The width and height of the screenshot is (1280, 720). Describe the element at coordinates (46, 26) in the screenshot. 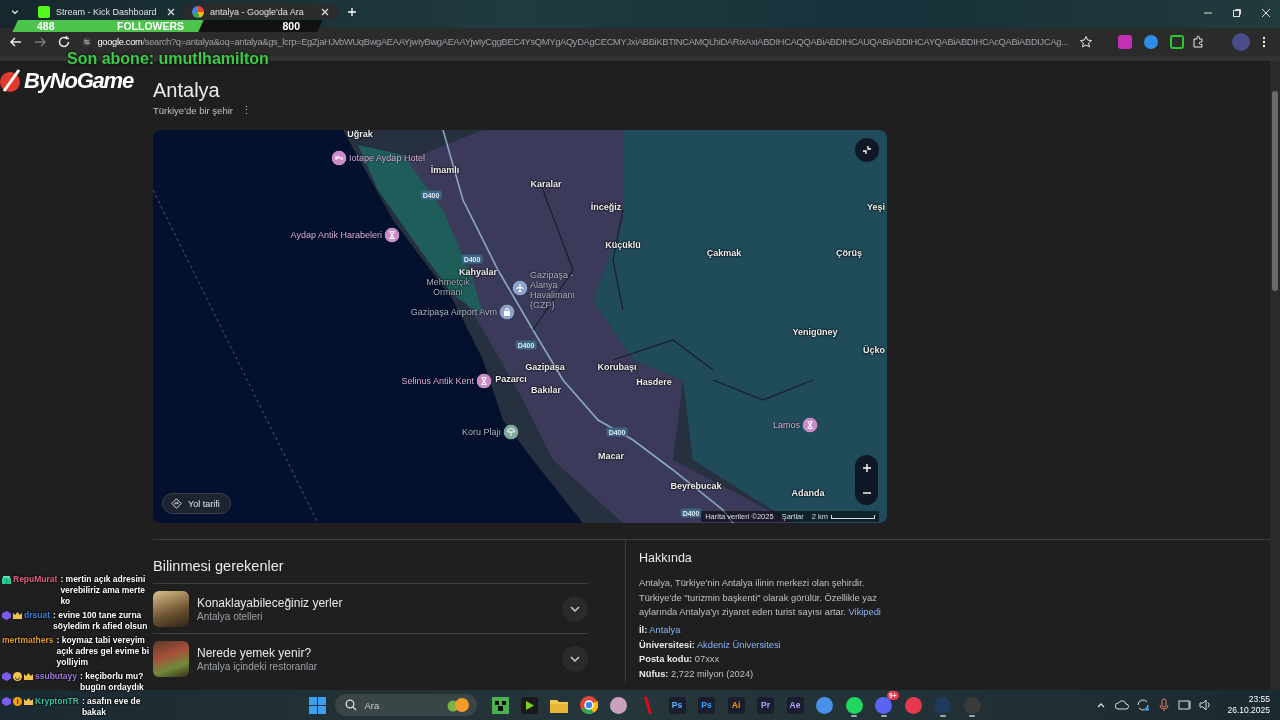

I see `follower-count: 488` at that location.